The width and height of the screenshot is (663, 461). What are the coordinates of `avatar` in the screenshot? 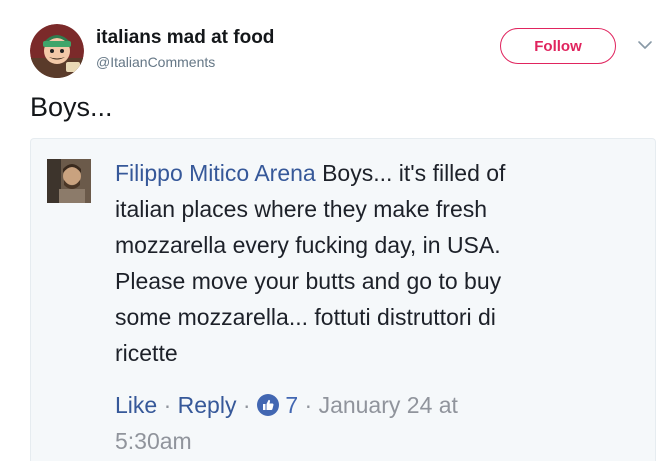 It's located at (57, 51).